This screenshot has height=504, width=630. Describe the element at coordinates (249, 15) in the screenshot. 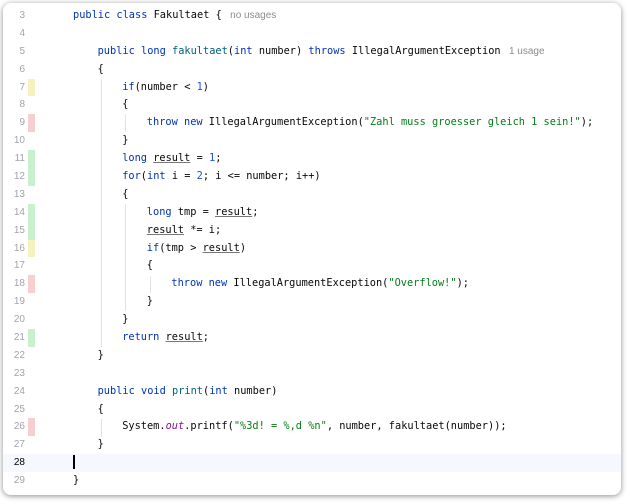

I see `usage-hint: no usages` at that location.